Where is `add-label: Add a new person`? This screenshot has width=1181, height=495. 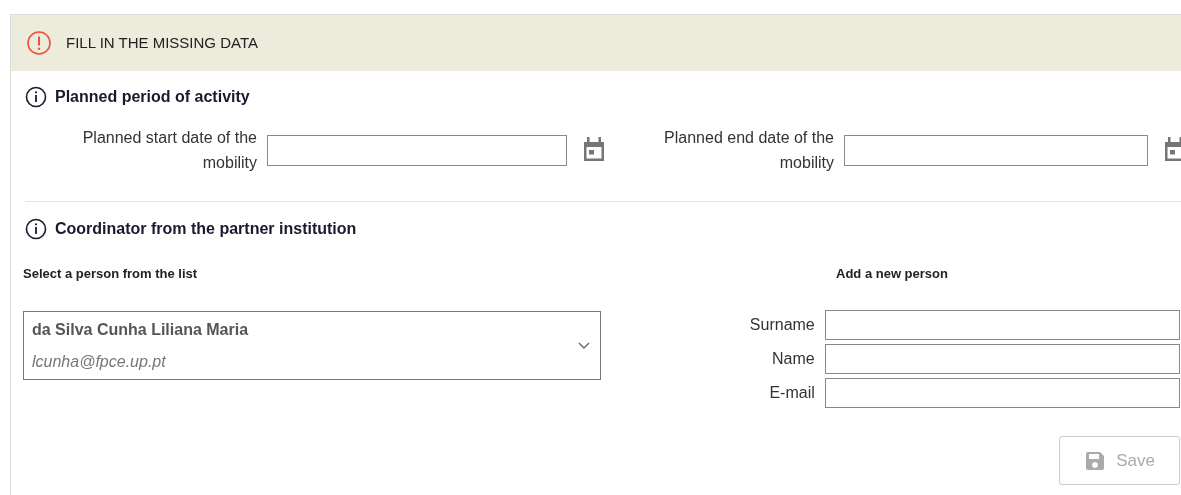
add-label: Add a new person is located at coordinates (892, 273).